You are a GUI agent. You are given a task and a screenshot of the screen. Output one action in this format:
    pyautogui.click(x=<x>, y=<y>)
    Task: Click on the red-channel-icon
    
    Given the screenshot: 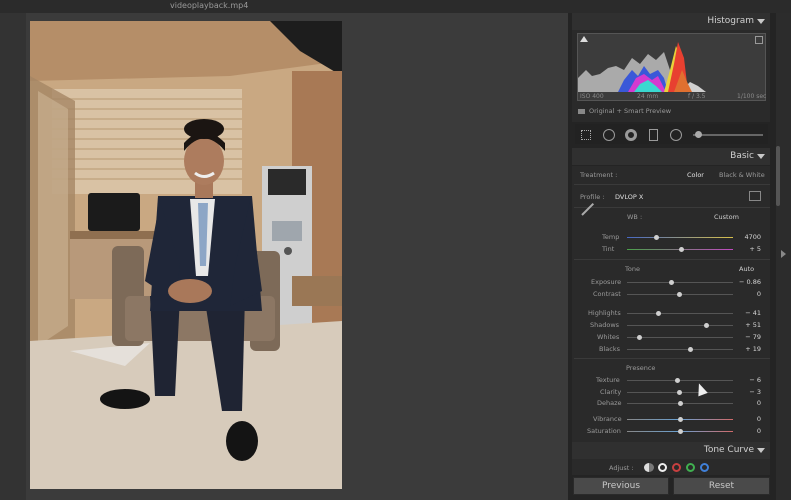 What is the action you would take?
    pyautogui.click(x=676, y=467)
    